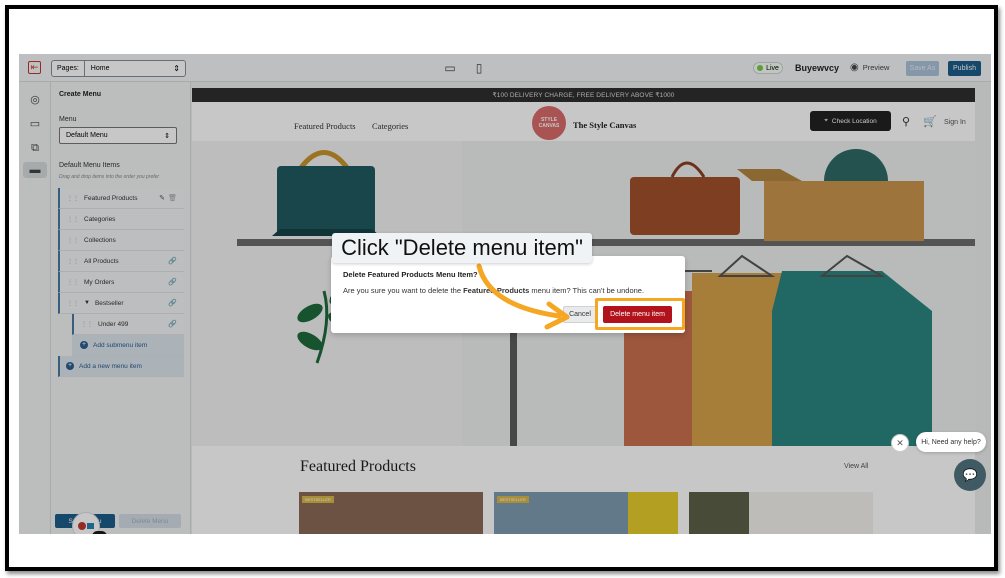  Describe the element at coordinates (640, 314) in the screenshot. I see `click-target-highlight` at that location.